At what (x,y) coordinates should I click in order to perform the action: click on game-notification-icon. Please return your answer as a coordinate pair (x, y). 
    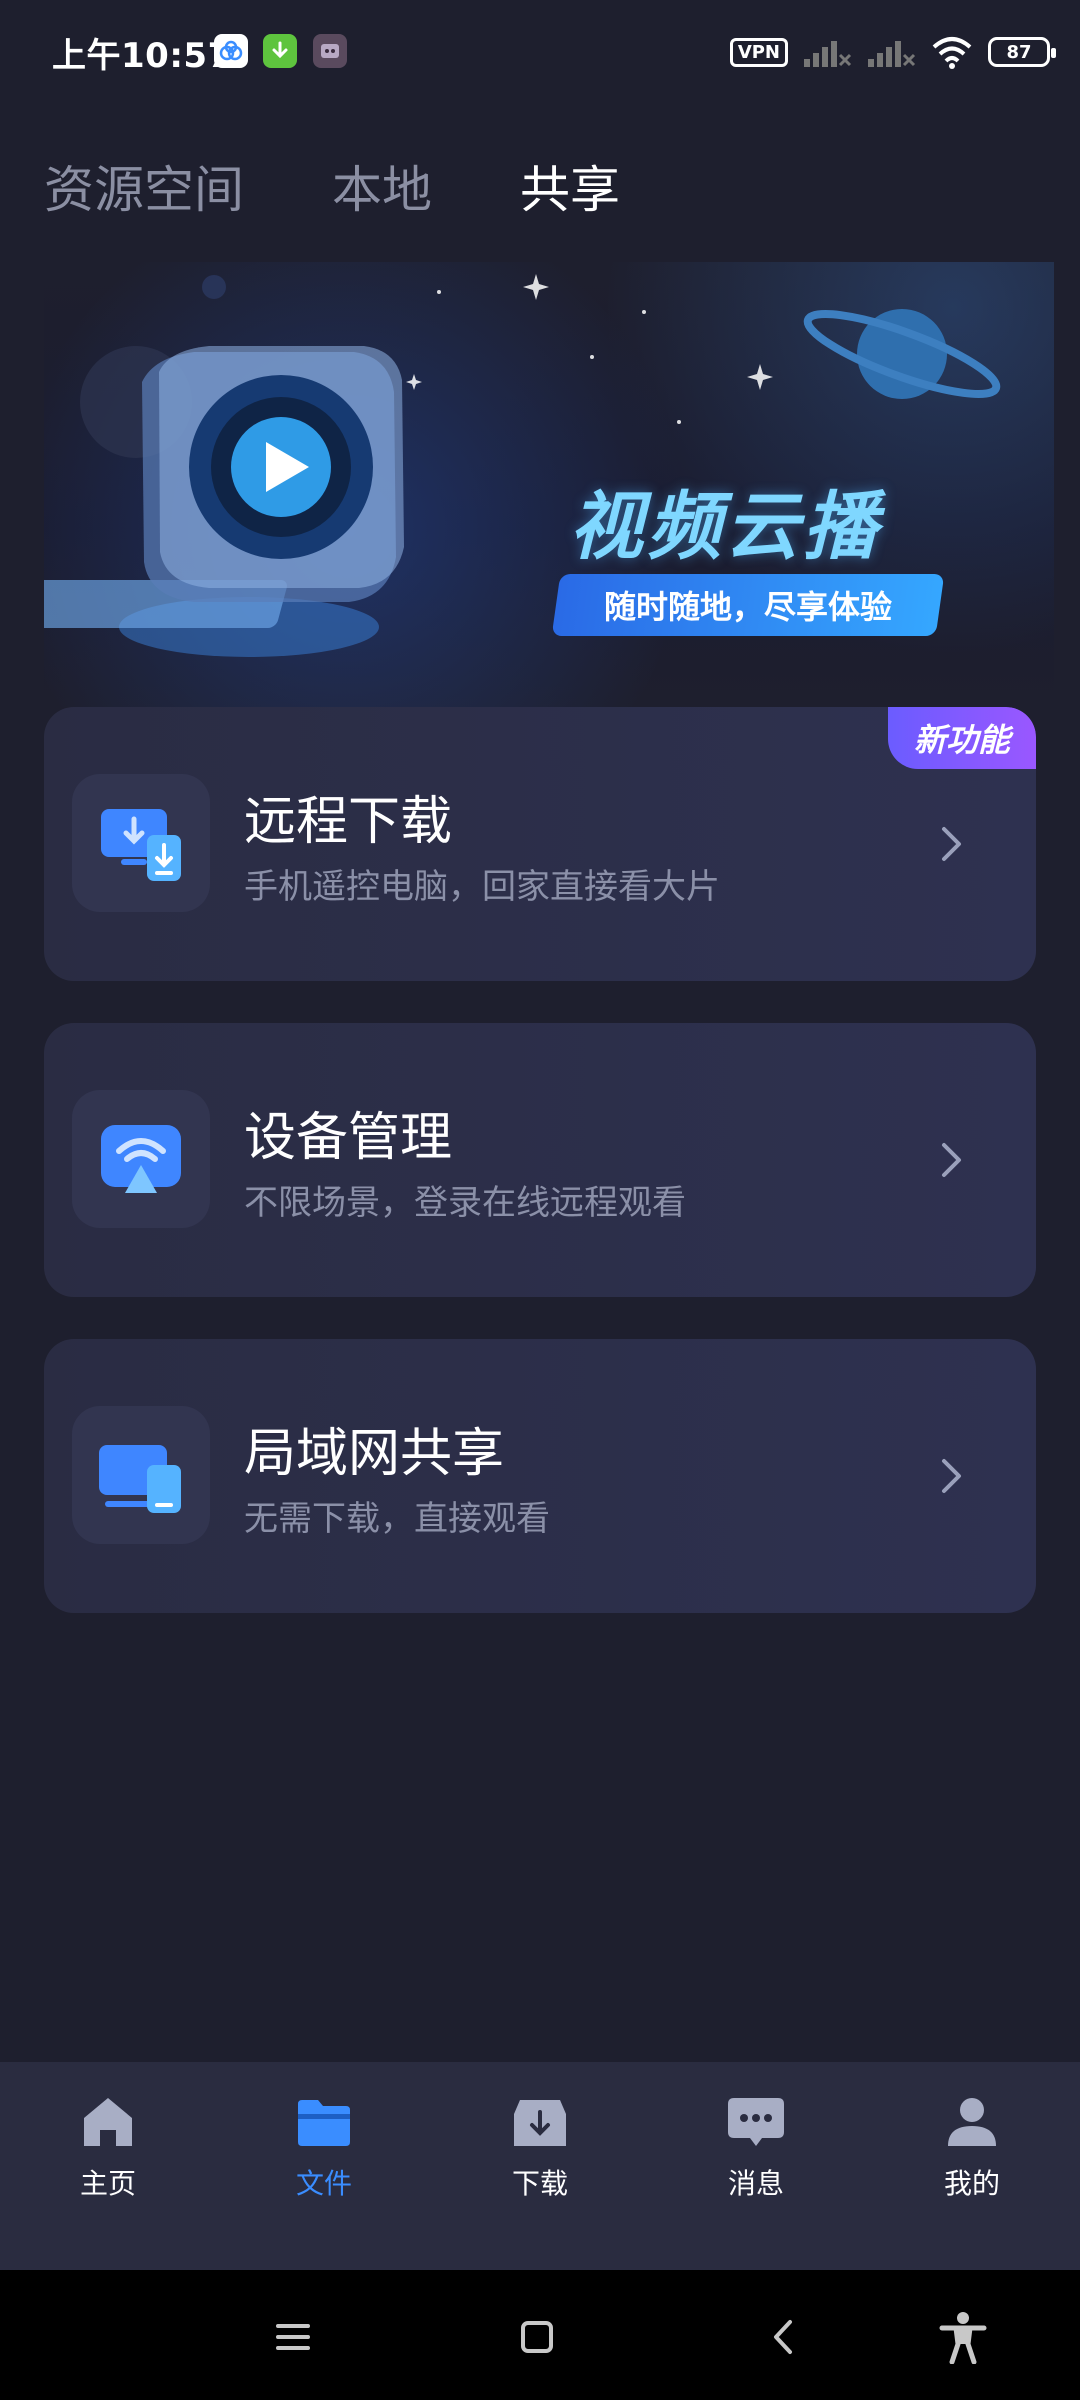
    Looking at the image, I should click on (330, 51).